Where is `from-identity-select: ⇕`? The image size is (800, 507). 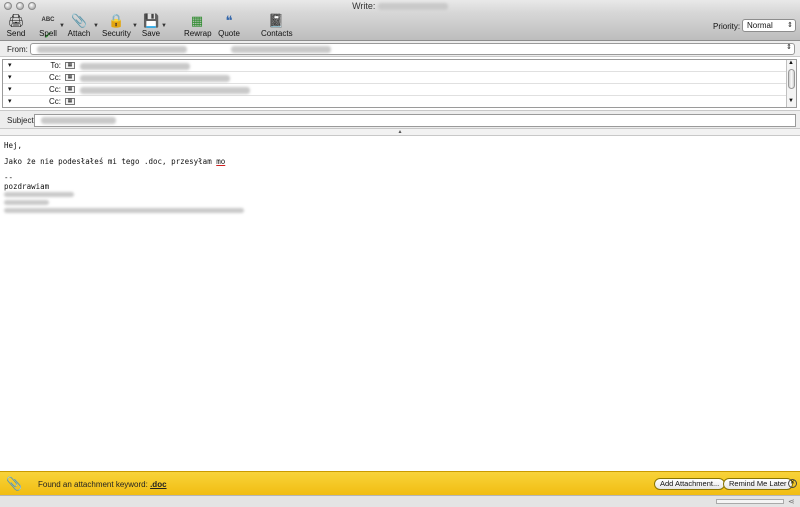 from-identity-select: ⇕ is located at coordinates (412, 49).